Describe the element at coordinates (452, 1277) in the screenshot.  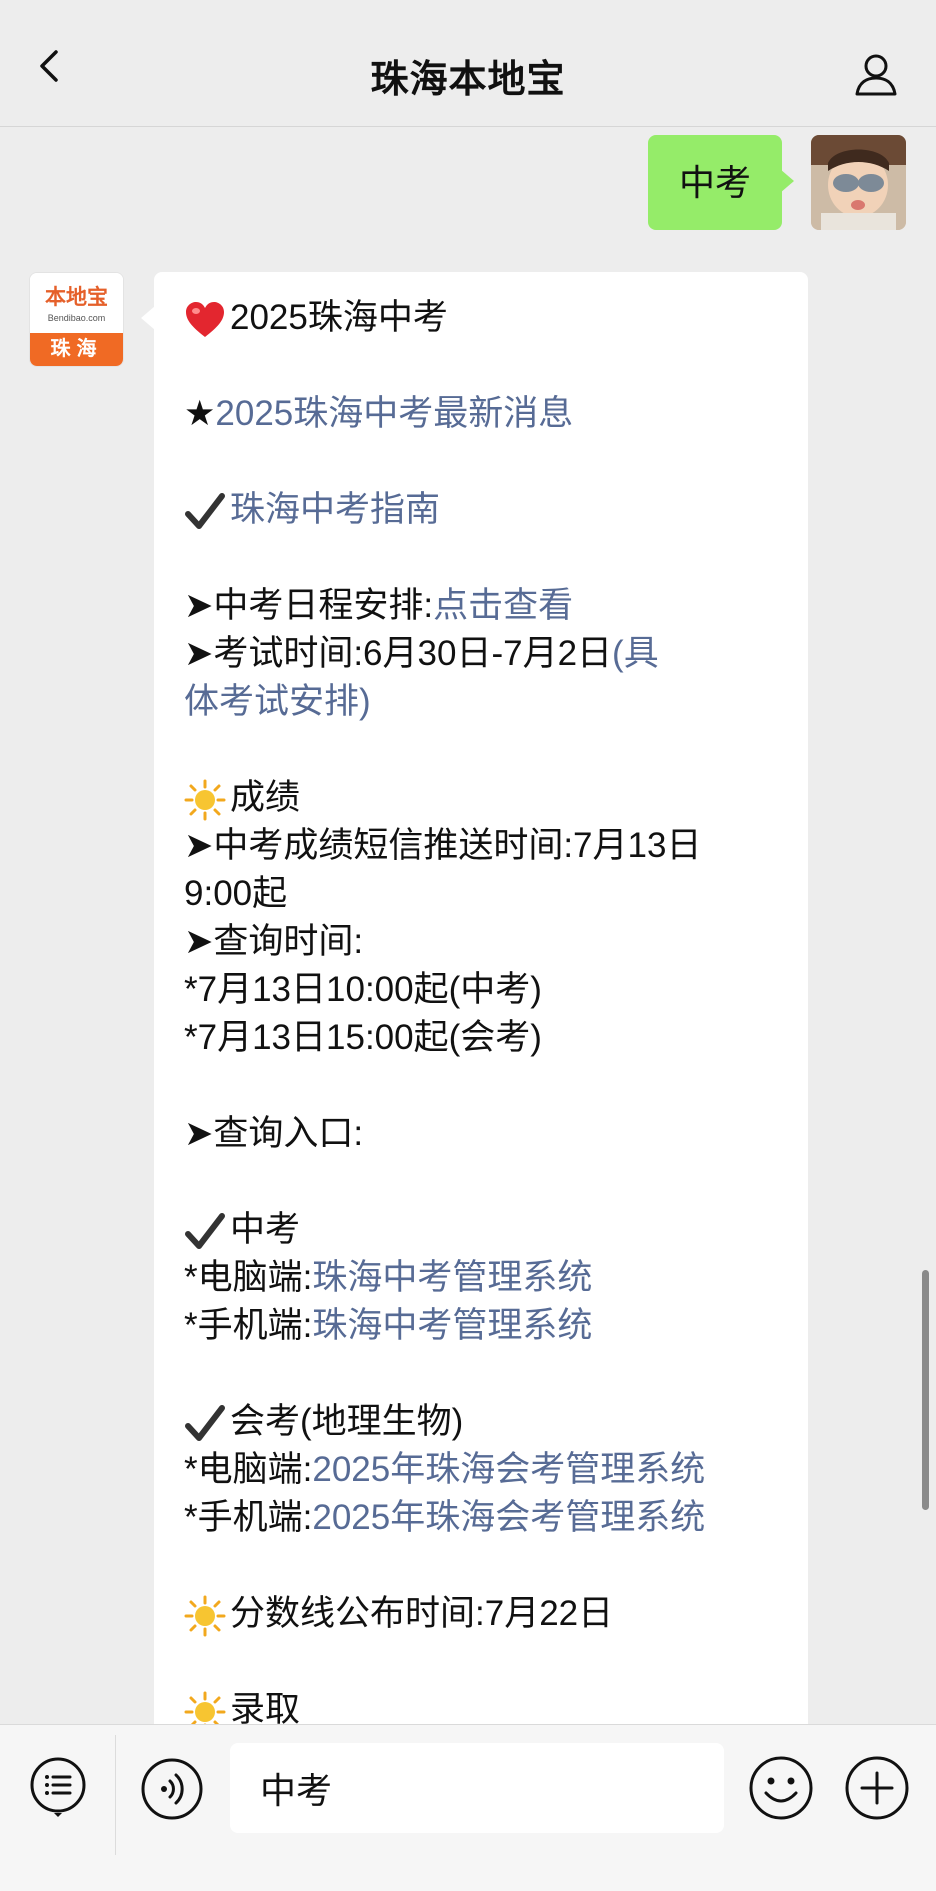
I see `zhongkao-pc-link: 珠海中考管理系统` at that location.